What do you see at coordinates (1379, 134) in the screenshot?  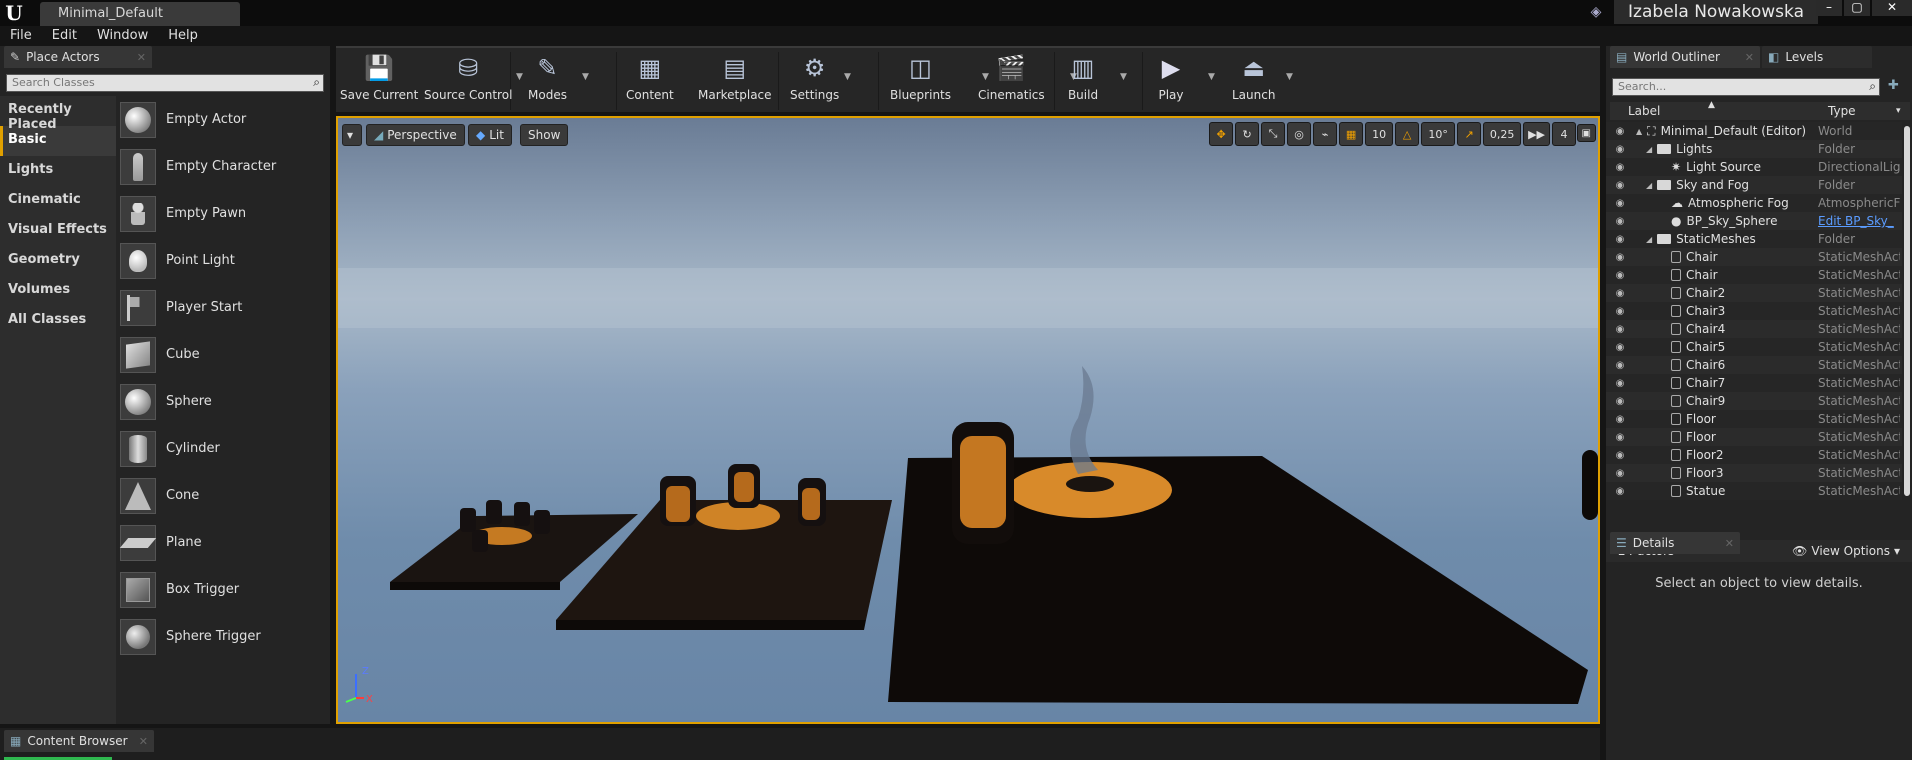 I see `grid-snap-value: 10` at bounding box center [1379, 134].